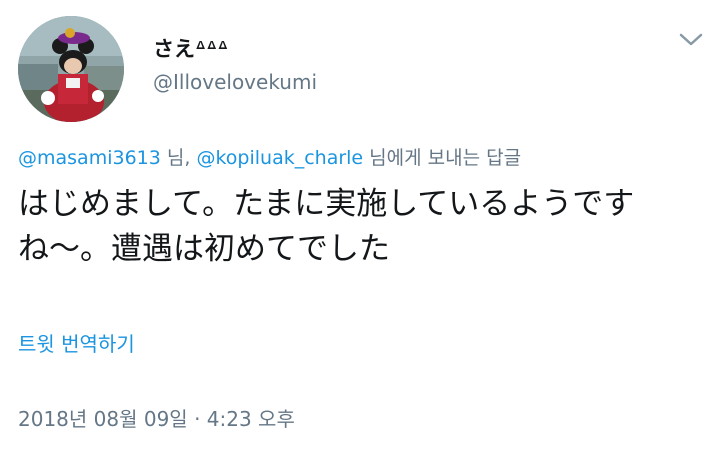 The width and height of the screenshot is (720, 449). I want to click on display-name: さえᐞᐞᐞ, so click(190, 49).